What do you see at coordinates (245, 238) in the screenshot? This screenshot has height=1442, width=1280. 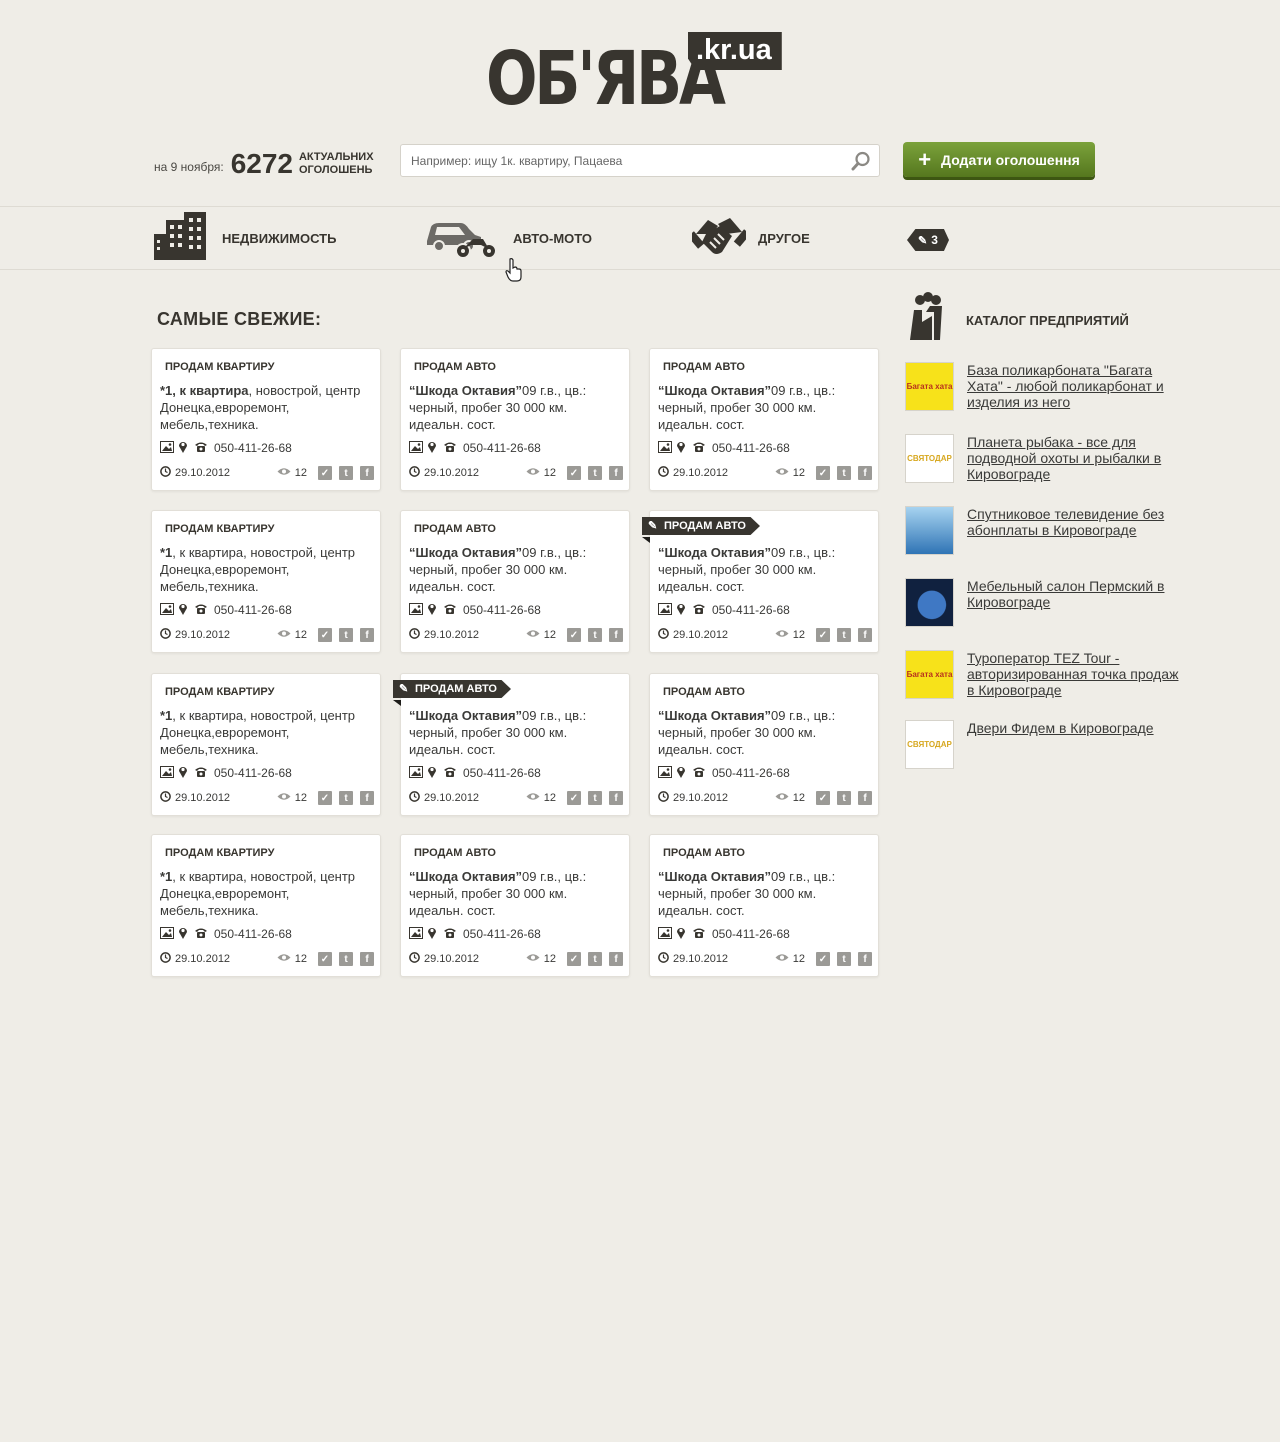 I see `nav-item-realty: НЕДВИЖИМОСТЬ` at bounding box center [245, 238].